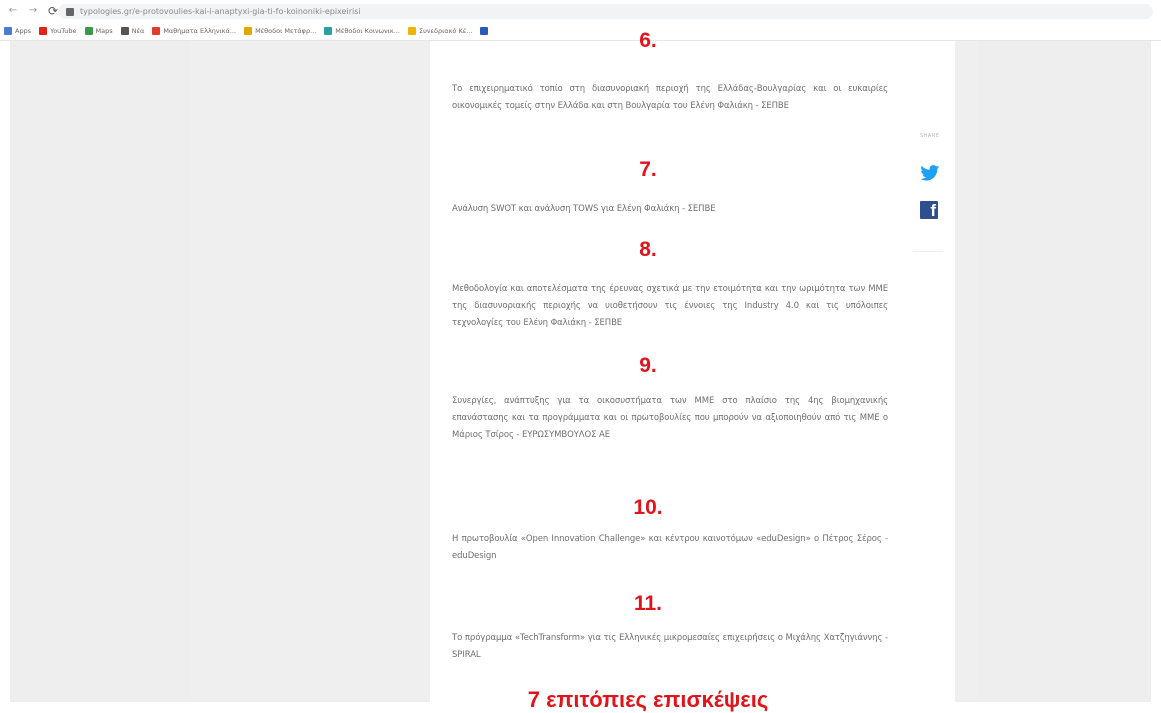 This screenshot has height=713, width=1161. What do you see at coordinates (63, 31) in the screenshot?
I see `bookmark-label: YouTube` at bounding box center [63, 31].